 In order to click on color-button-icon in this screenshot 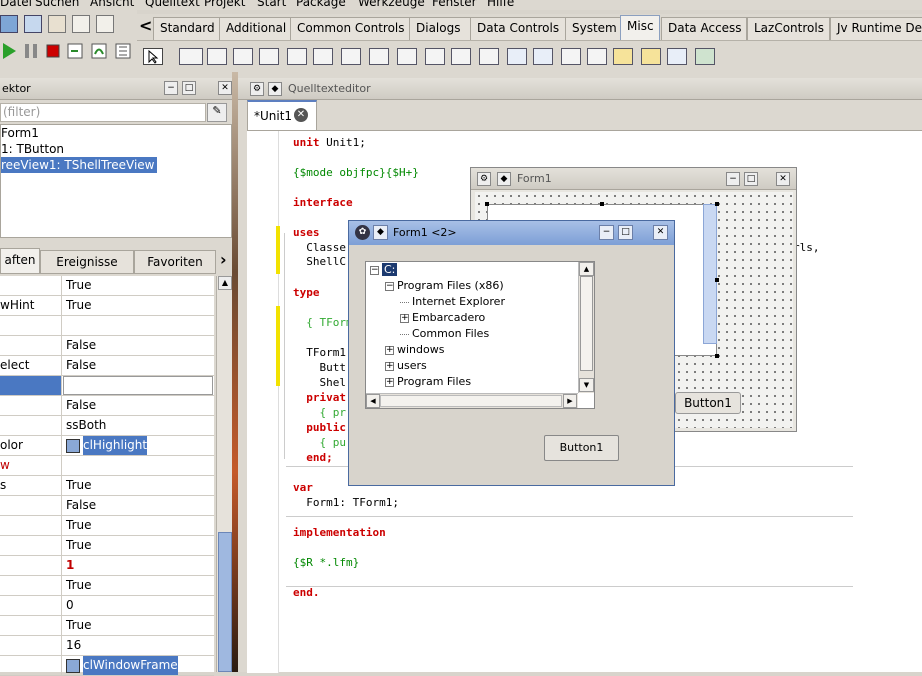, I will do `click(191, 56)`.